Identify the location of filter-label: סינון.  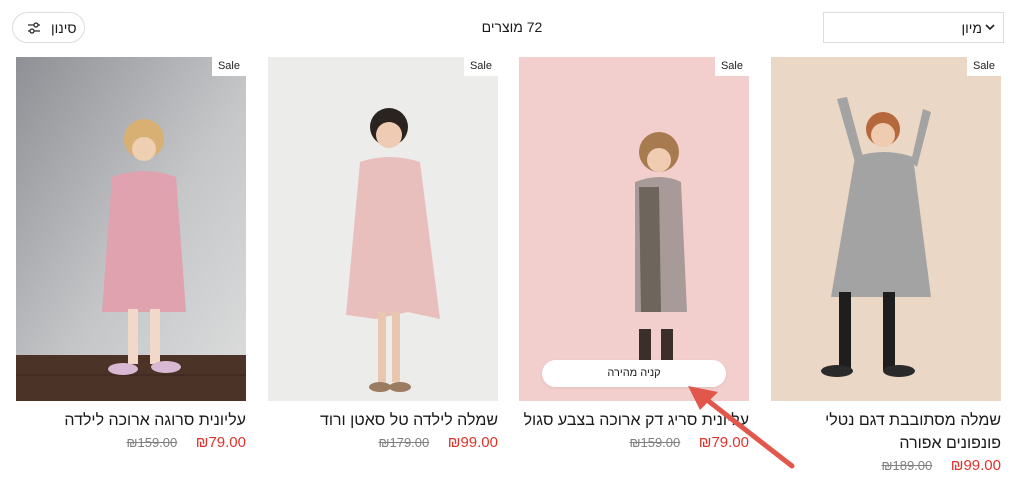
(64, 28).